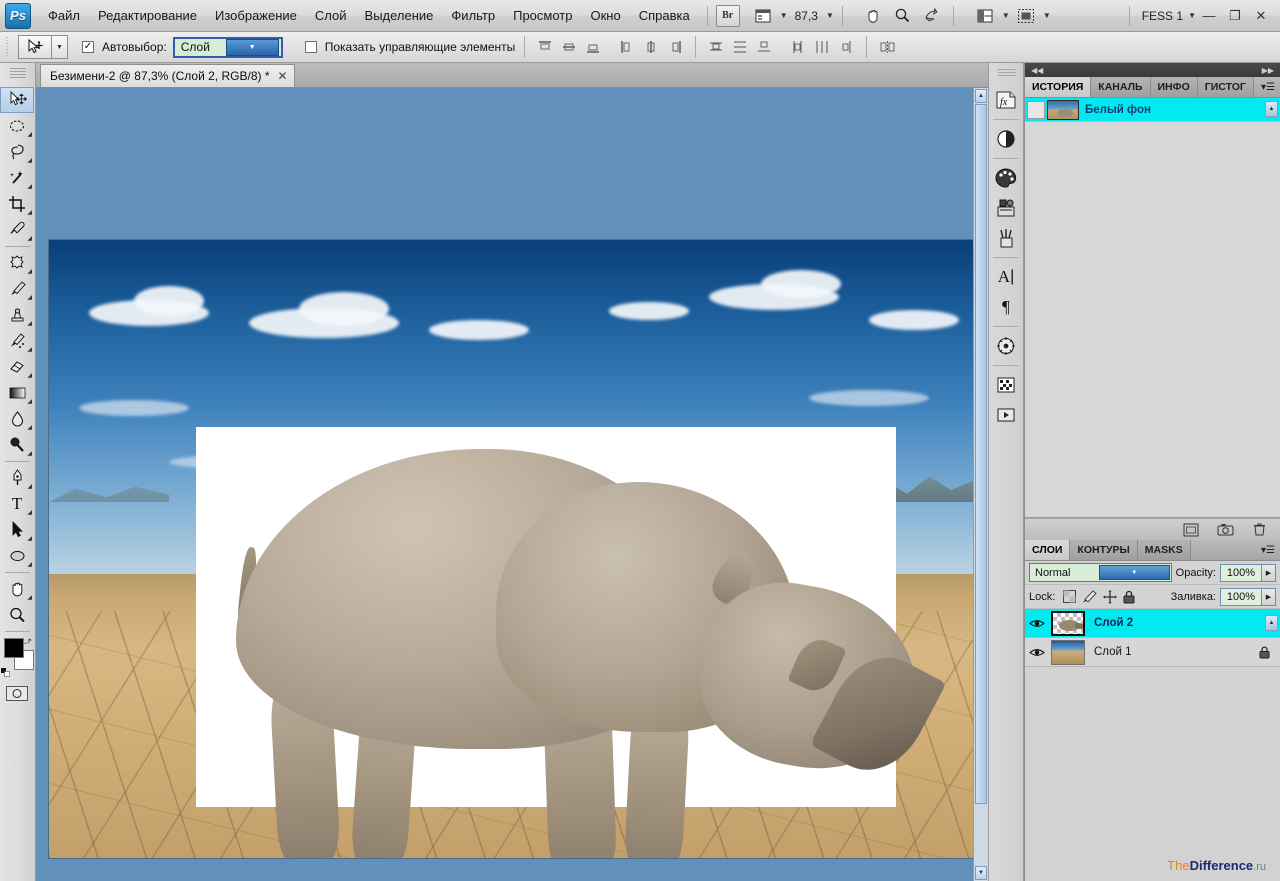 Image resolution: width=1280 pixels, height=881 pixels. Describe the element at coordinates (29, 213) in the screenshot. I see `crop-tool-expand-icon: ◢` at that location.